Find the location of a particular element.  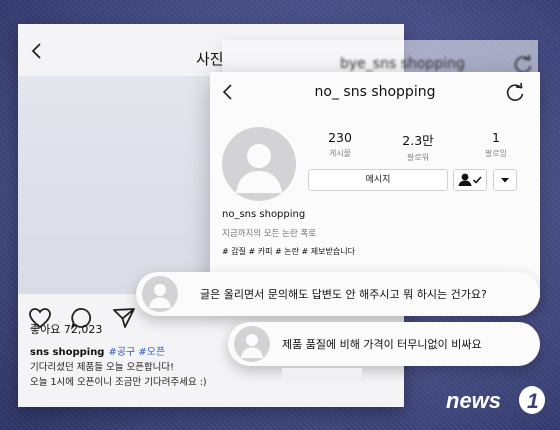

more-options-button is located at coordinates (505, 180).